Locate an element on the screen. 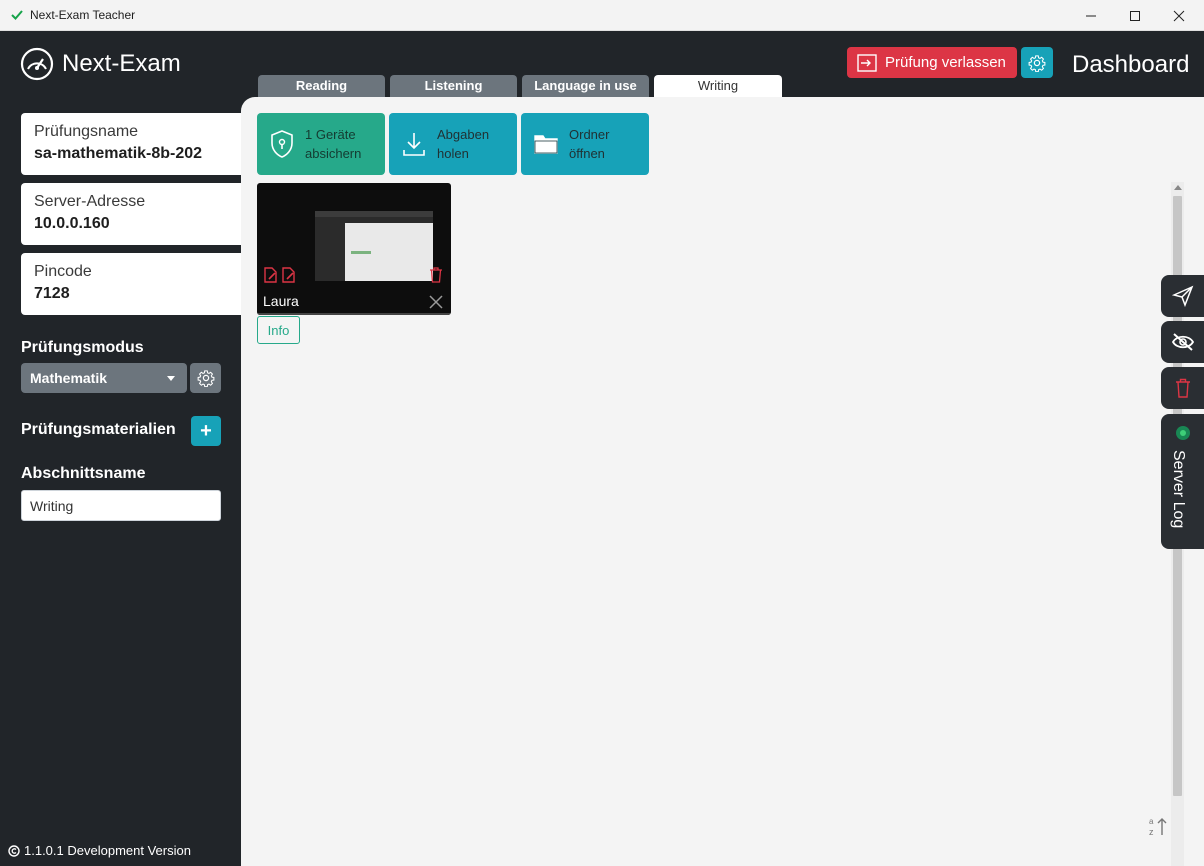 The width and height of the screenshot is (1204, 866). copyright-icon is located at coordinates (14, 850).